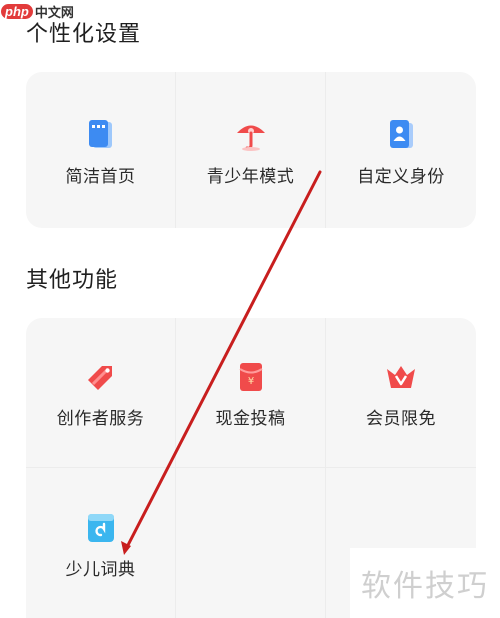 The image size is (500, 618). Describe the element at coordinates (401, 176) in the screenshot. I see `custom-identity-label: 自定义身份` at that location.